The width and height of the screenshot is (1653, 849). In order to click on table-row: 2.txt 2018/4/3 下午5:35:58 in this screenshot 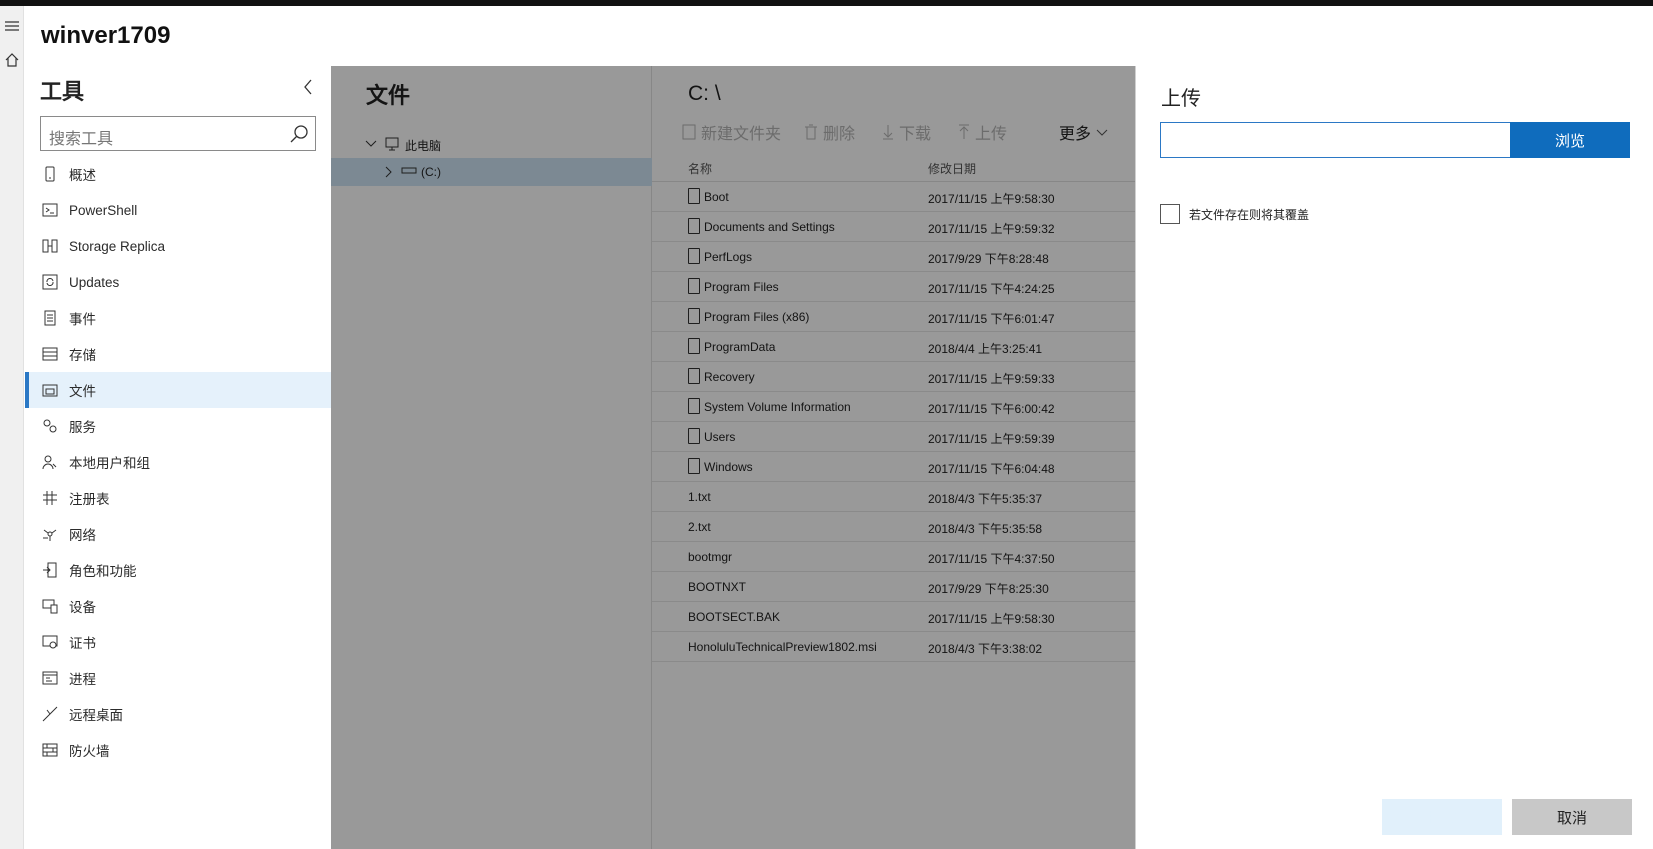, I will do `click(893, 527)`.